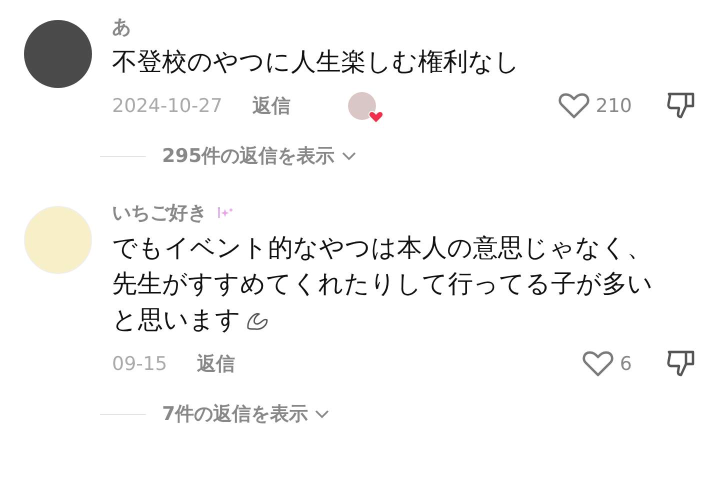  I want to click on heart-icon, so click(376, 117).